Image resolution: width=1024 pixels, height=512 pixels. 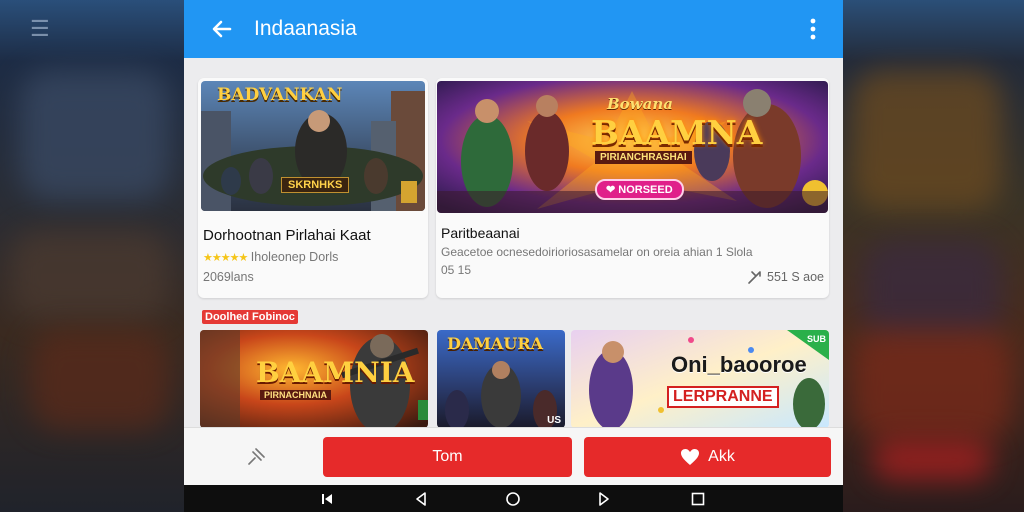 I want to click on card-meta: 05 15, so click(x=456, y=270).